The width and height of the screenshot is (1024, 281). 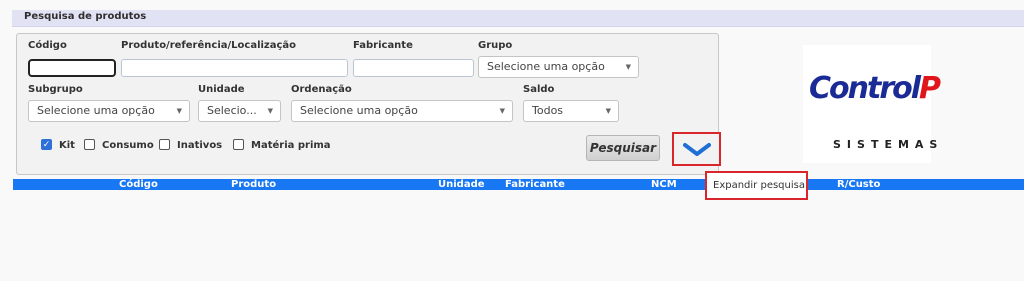 What do you see at coordinates (47, 45) in the screenshot?
I see `codigo-label: Código` at bounding box center [47, 45].